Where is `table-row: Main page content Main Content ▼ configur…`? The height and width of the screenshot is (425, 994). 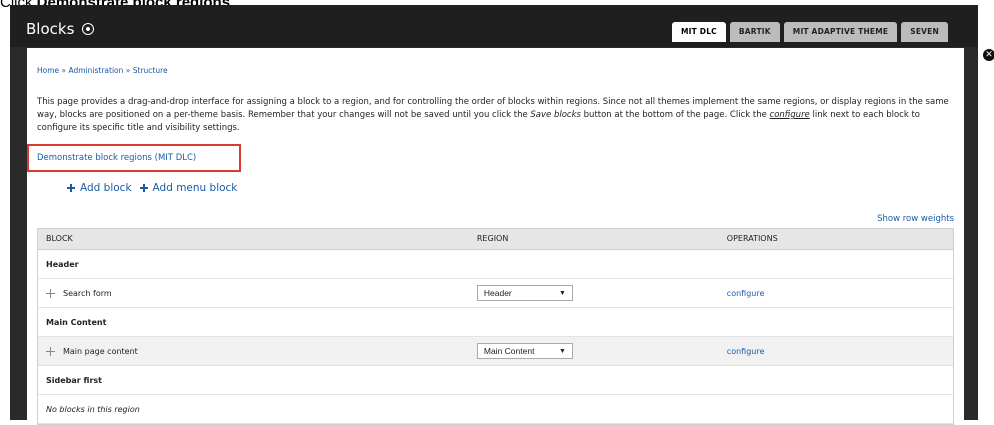 table-row: Main page content Main Content ▼ configur… is located at coordinates (495, 351).